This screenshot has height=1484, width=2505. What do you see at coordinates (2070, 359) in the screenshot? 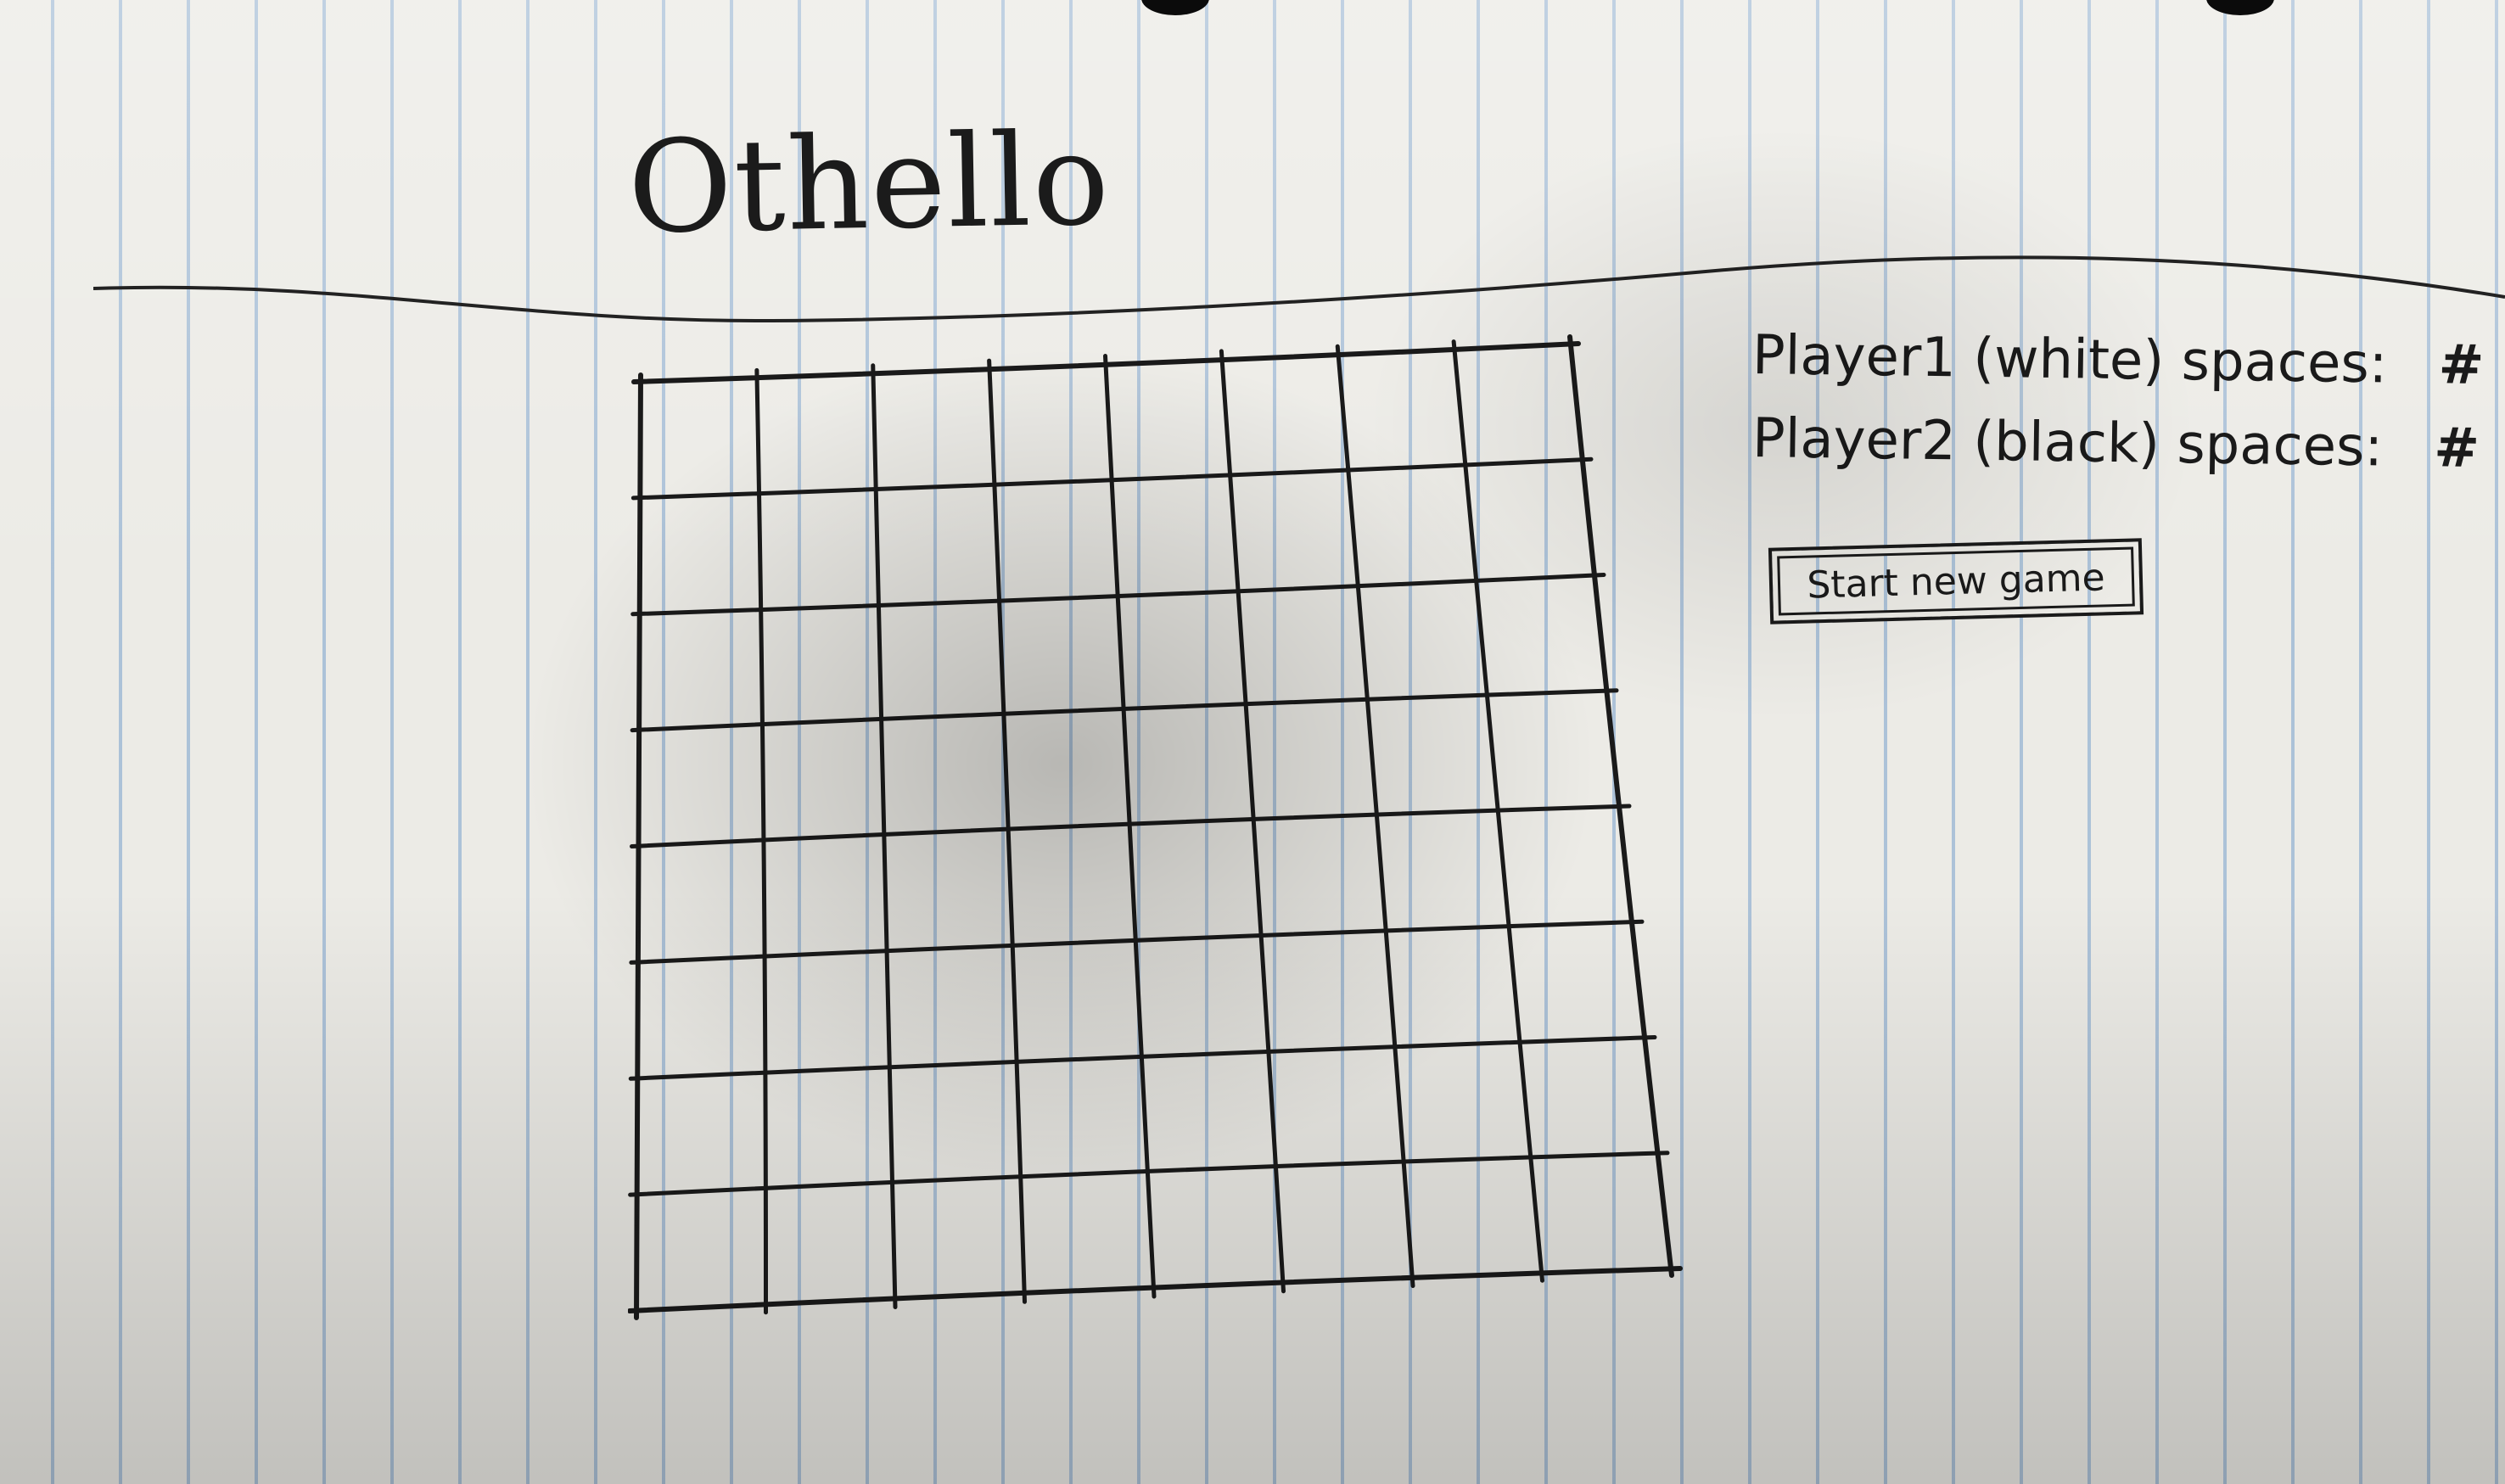
I see `player1-label: Player1 (white) spaces:` at bounding box center [2070, 359].